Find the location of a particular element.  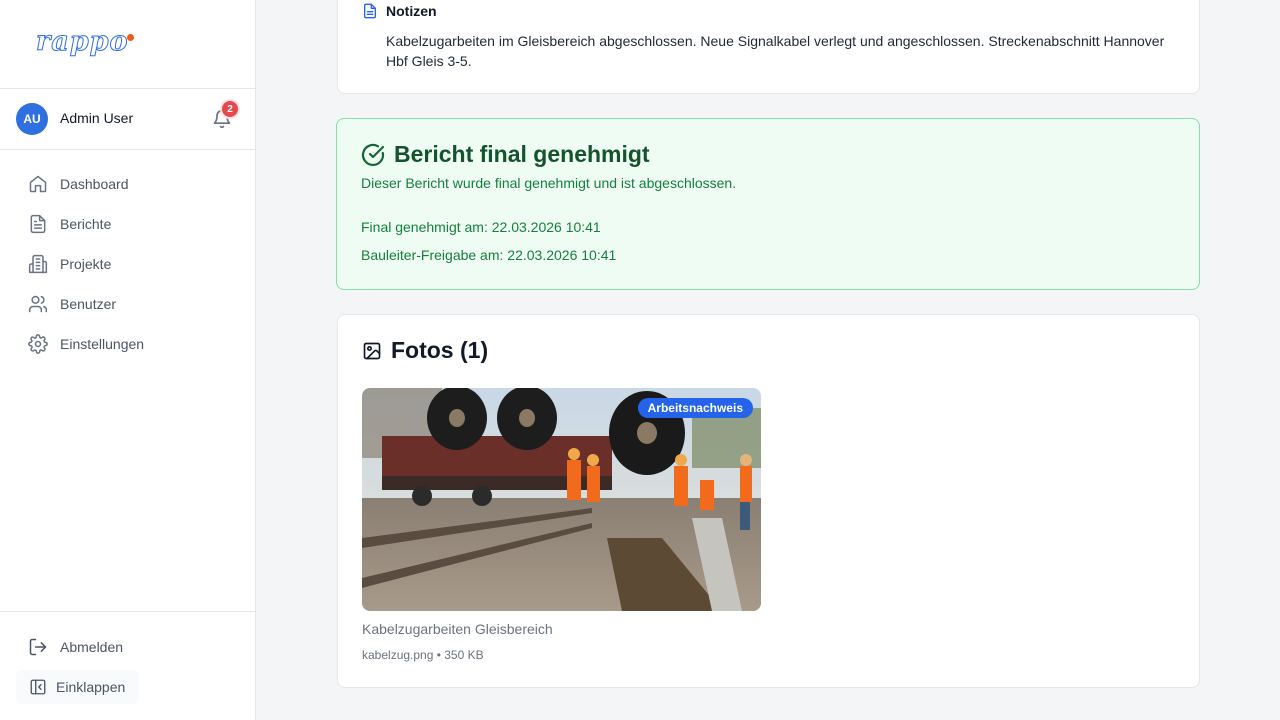

railway-cable-work-photo is located at coordinates (561, 499).